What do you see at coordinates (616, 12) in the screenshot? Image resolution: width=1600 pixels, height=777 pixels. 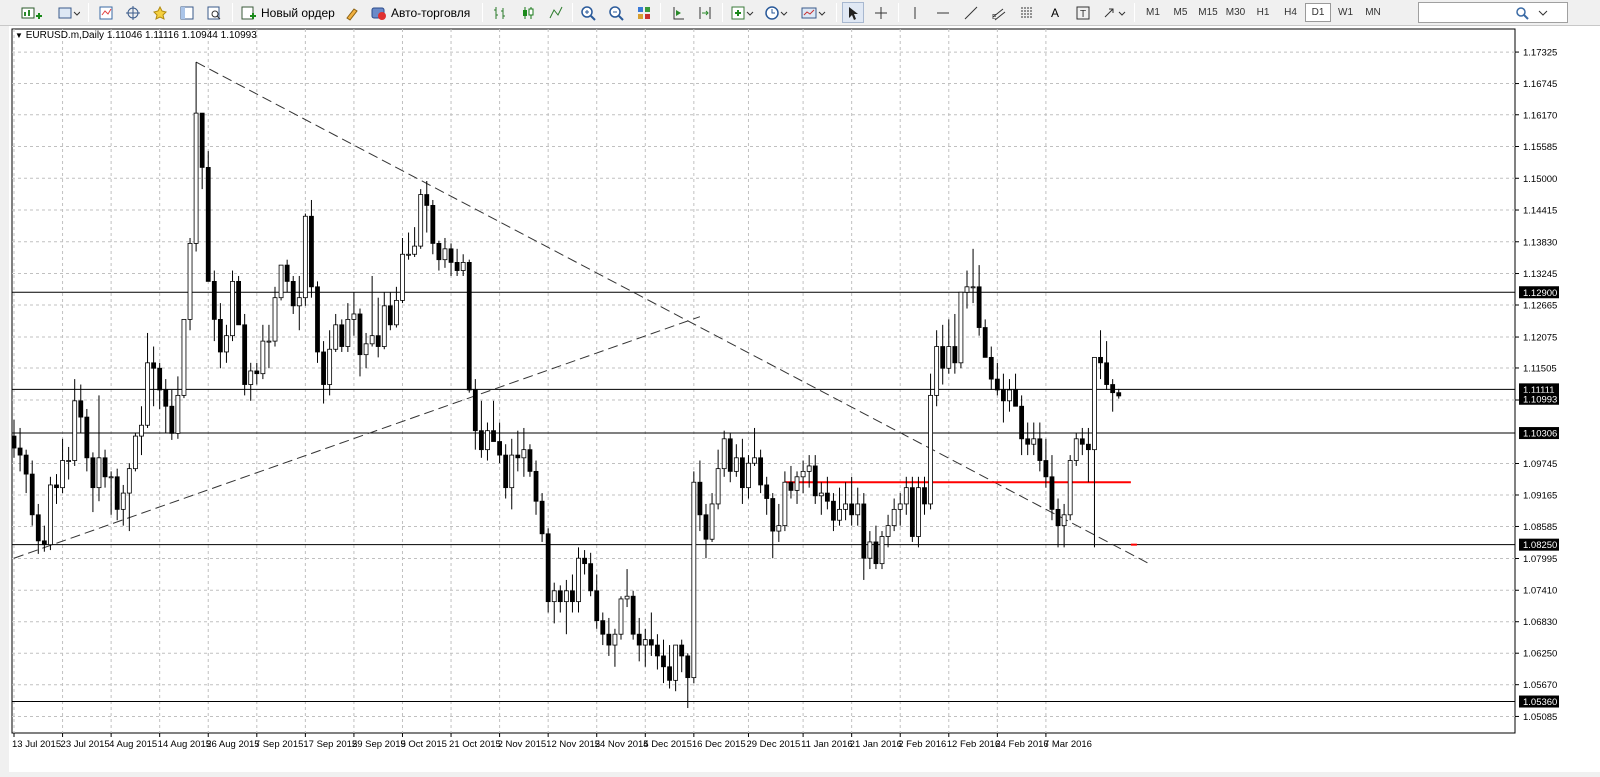 I see `zoom-out-icon` at bounding box center [616, 12].